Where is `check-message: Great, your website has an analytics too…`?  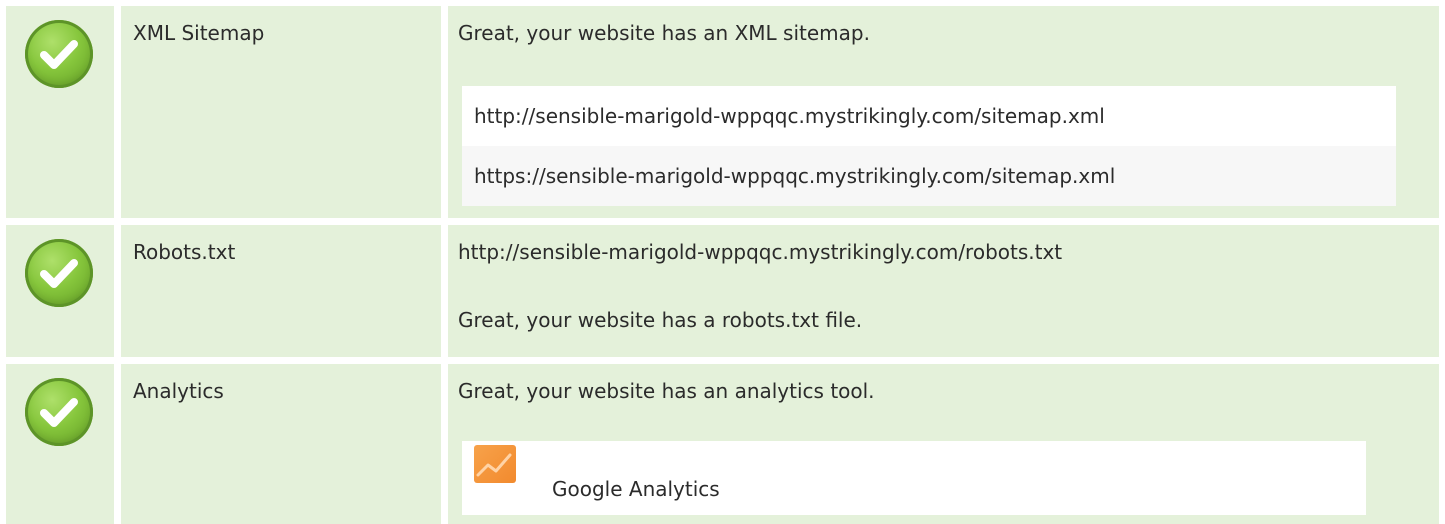
check-message: Great, your website has an analytics too… is located at coordinates (666, 391).